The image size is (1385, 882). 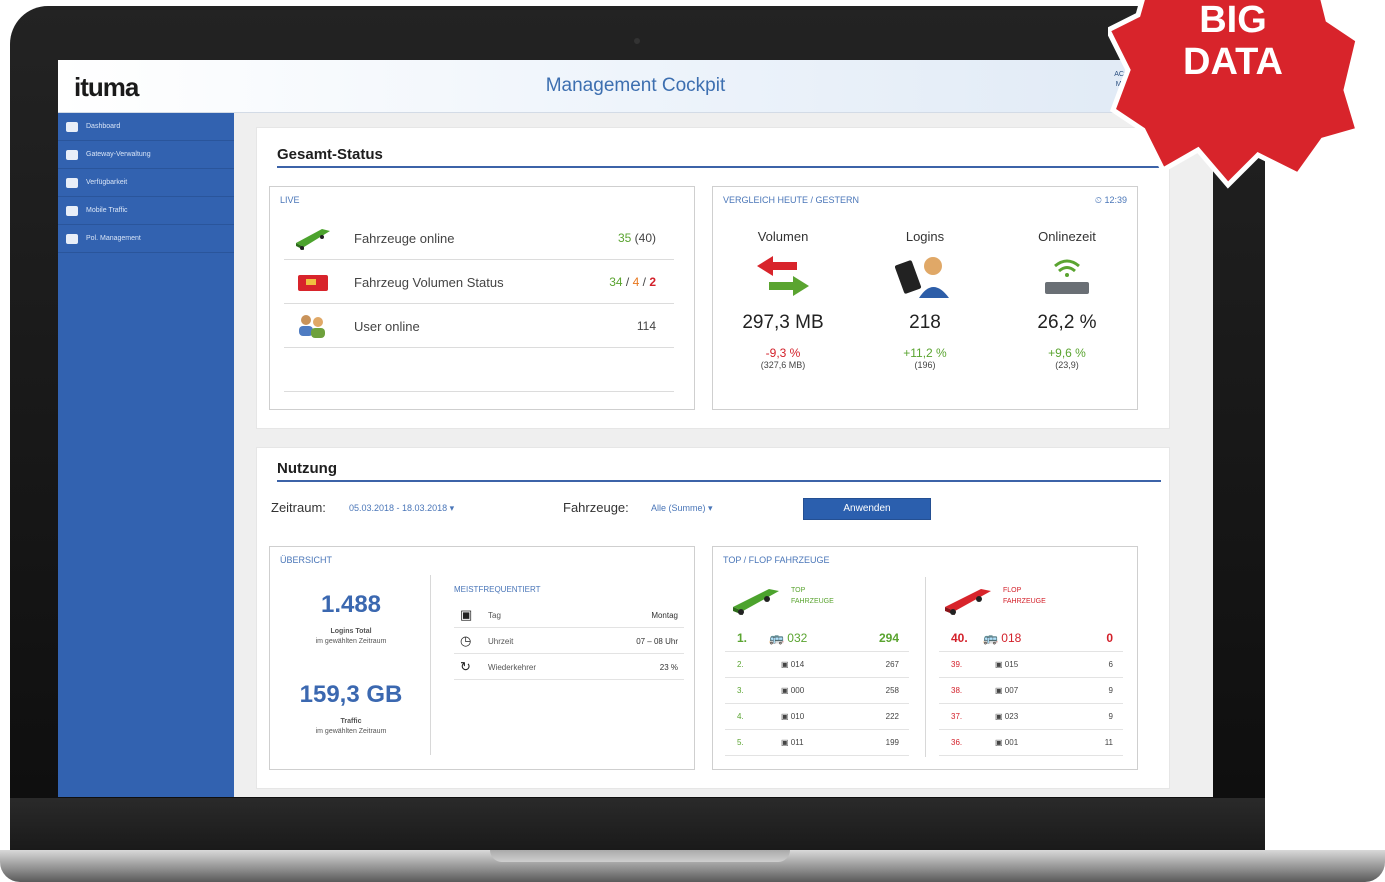 I want to click on vehicle-value: 11, so click(x=1108, y=742).